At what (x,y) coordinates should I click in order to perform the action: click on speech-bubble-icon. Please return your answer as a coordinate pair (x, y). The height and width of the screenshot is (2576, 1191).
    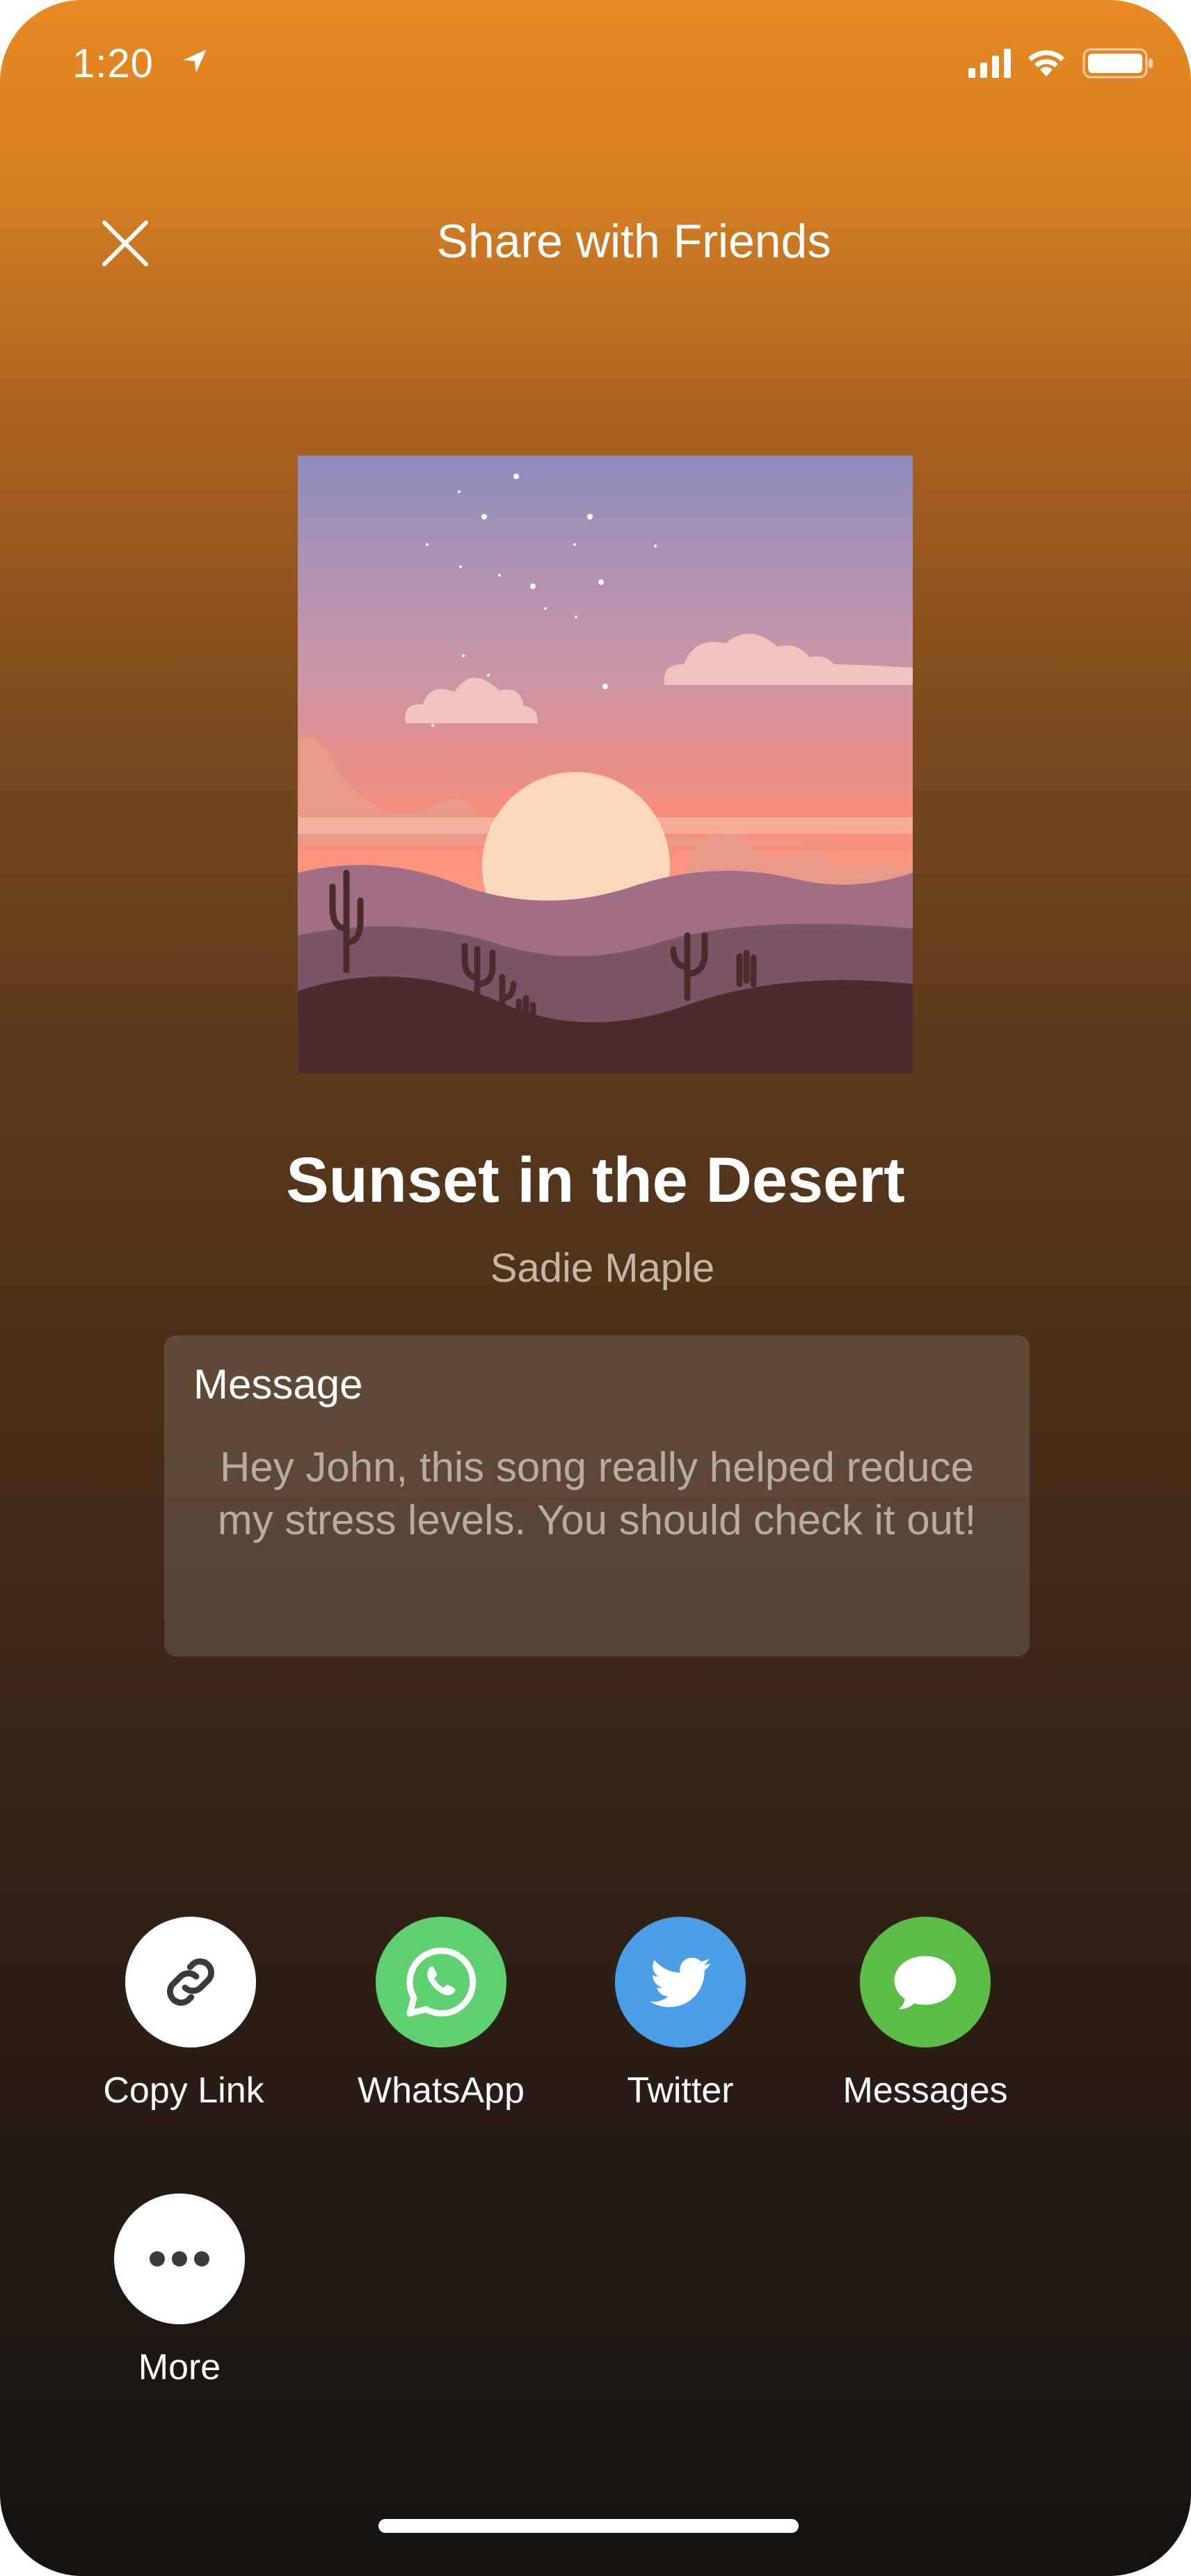
    Looking at the image, I should click on (926, 1982).